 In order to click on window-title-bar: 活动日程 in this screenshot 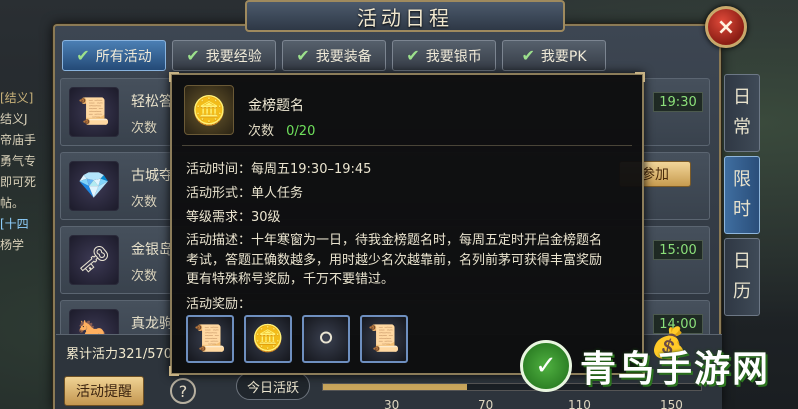, I will do `click(405, 16)`.